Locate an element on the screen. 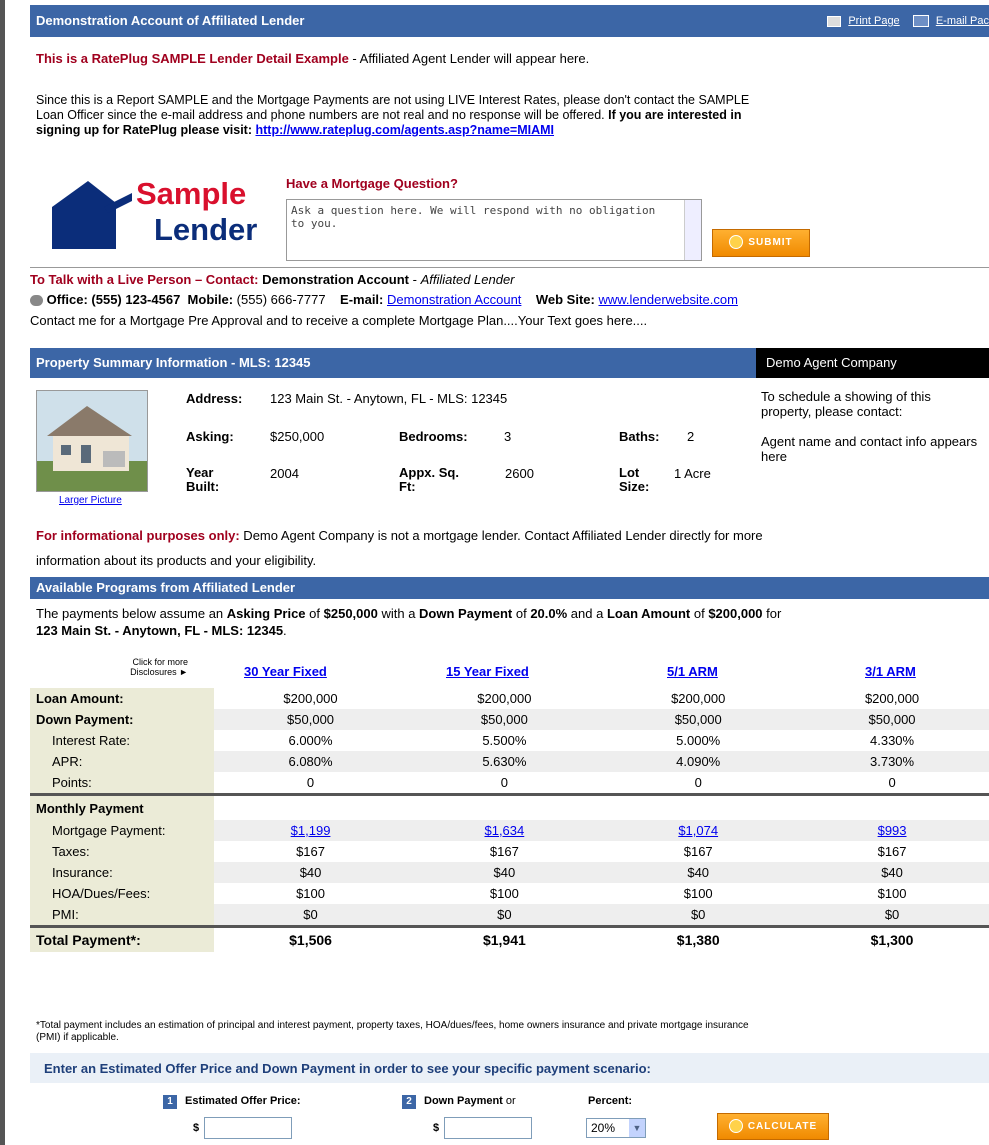 The height and width of the screenshot is (1145, 989). printer-icon is located at coordinates (834, 21).